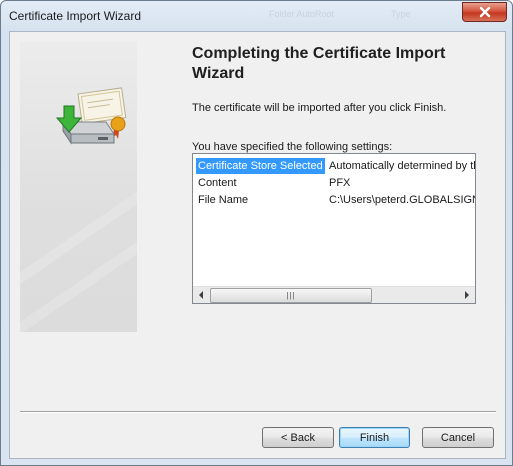 This screenshot has height=466, width=513. Describe the element at coordinates (223, 200) in the screenshot. I see `setting-name: File Name` at that location.